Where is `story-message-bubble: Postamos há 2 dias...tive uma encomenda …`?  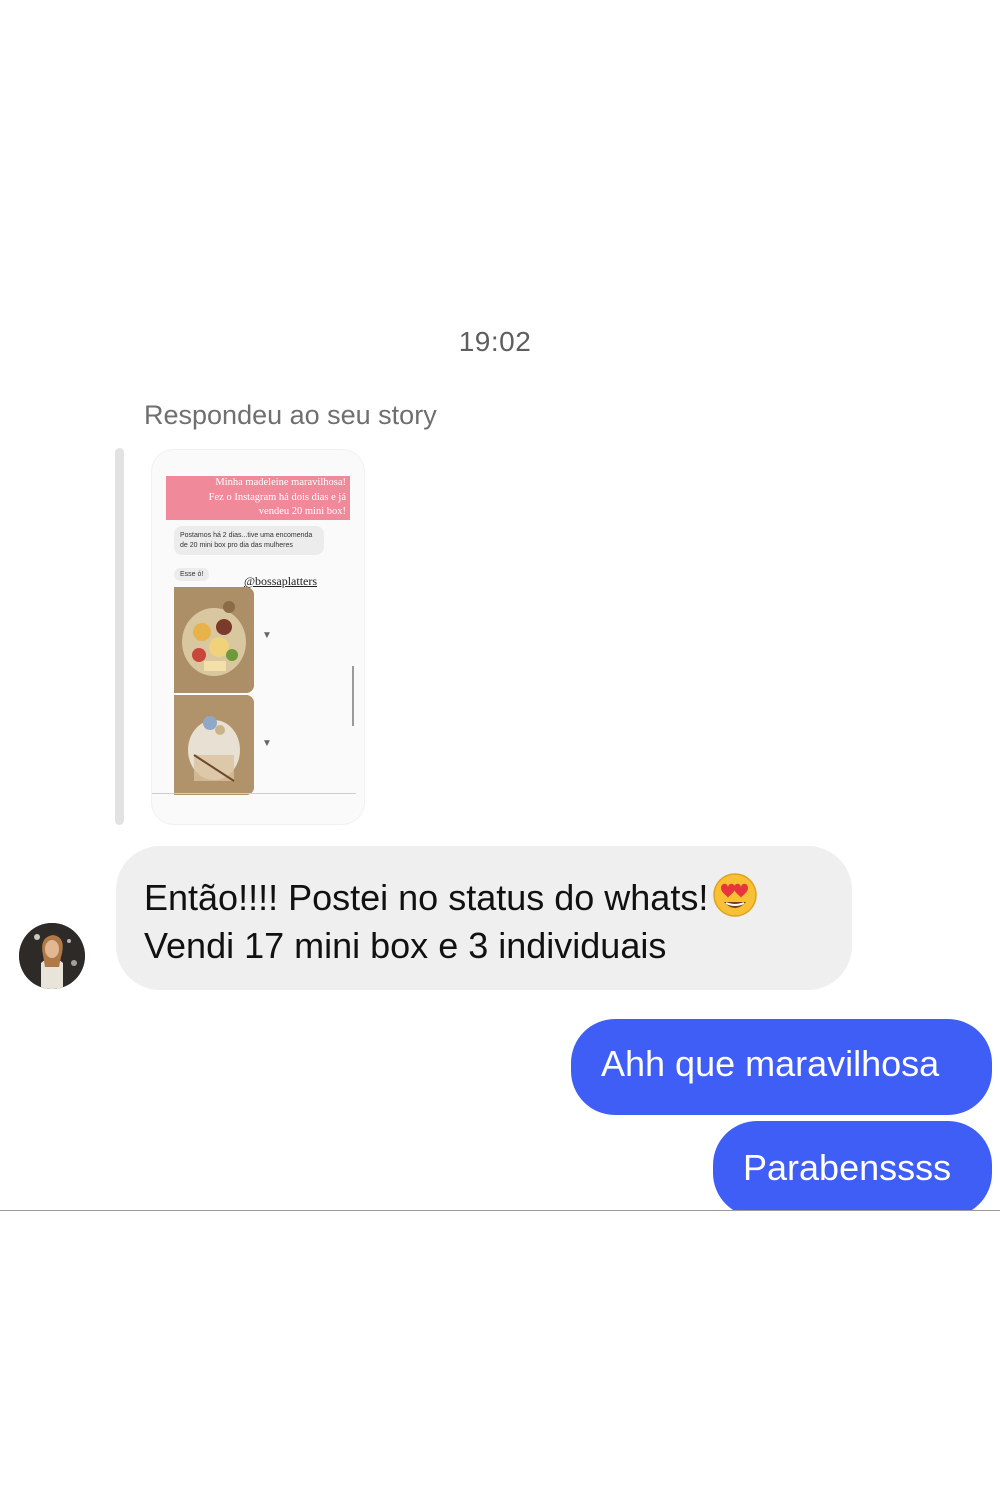 story-message-bubble: Postamos há 2 dias...tive uma encomenda … is located at coordinates (249, 540).